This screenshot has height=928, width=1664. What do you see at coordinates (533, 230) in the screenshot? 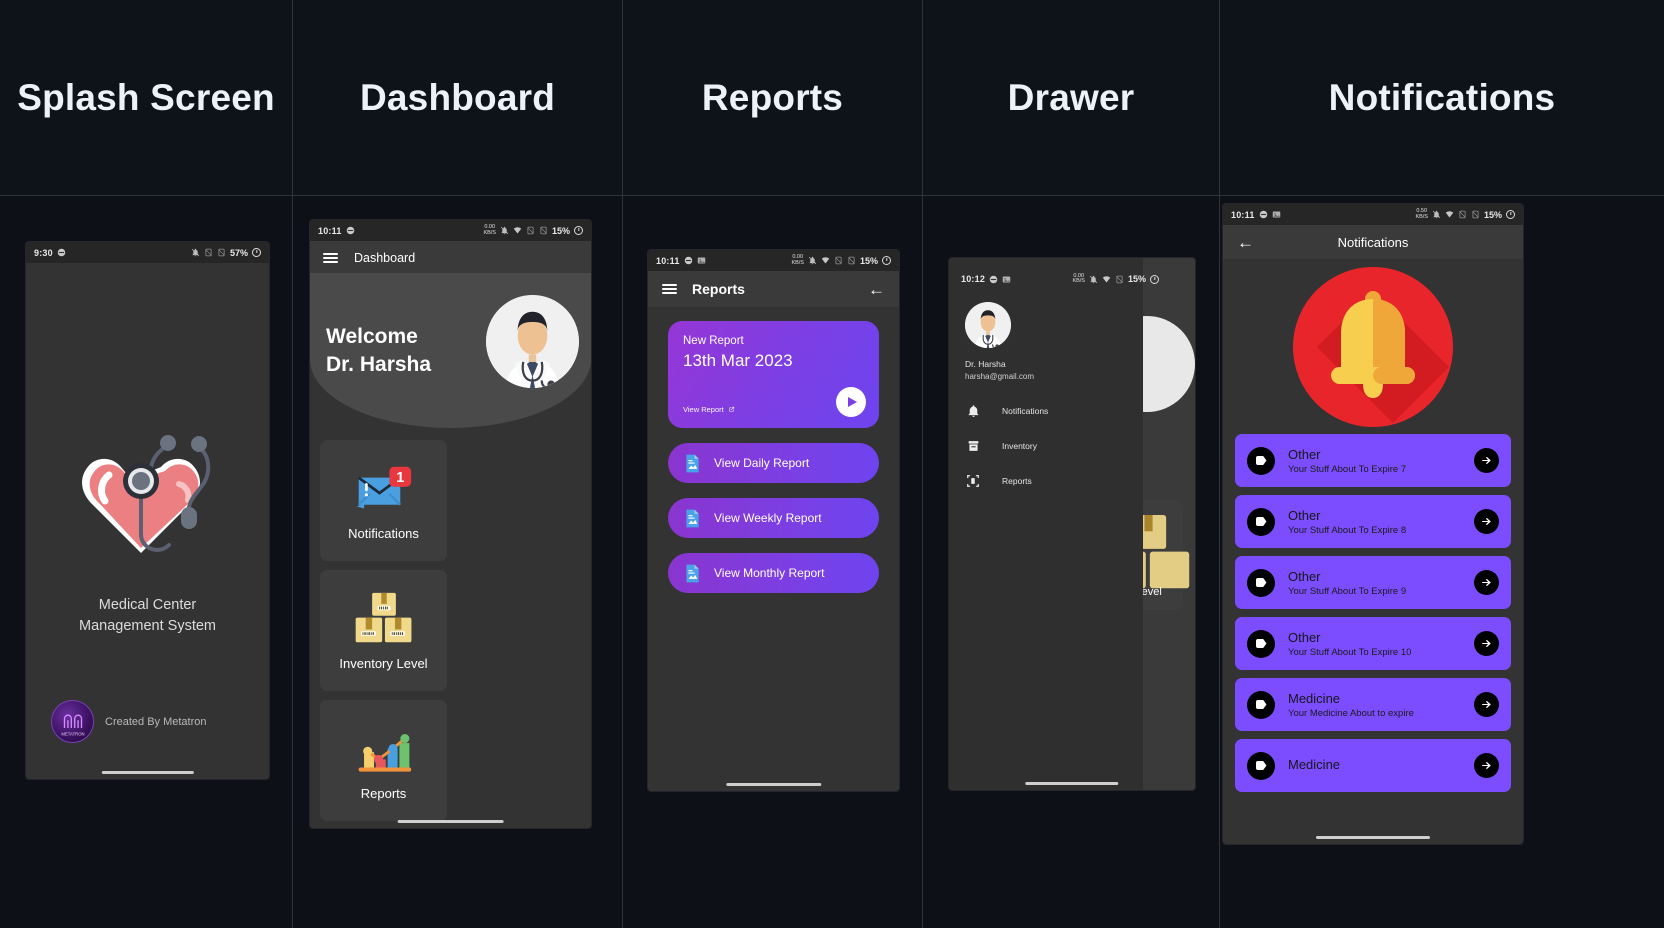
I see `status-right-cluster: 0.00 KB/S 15%` at bounding box center [533, 230].